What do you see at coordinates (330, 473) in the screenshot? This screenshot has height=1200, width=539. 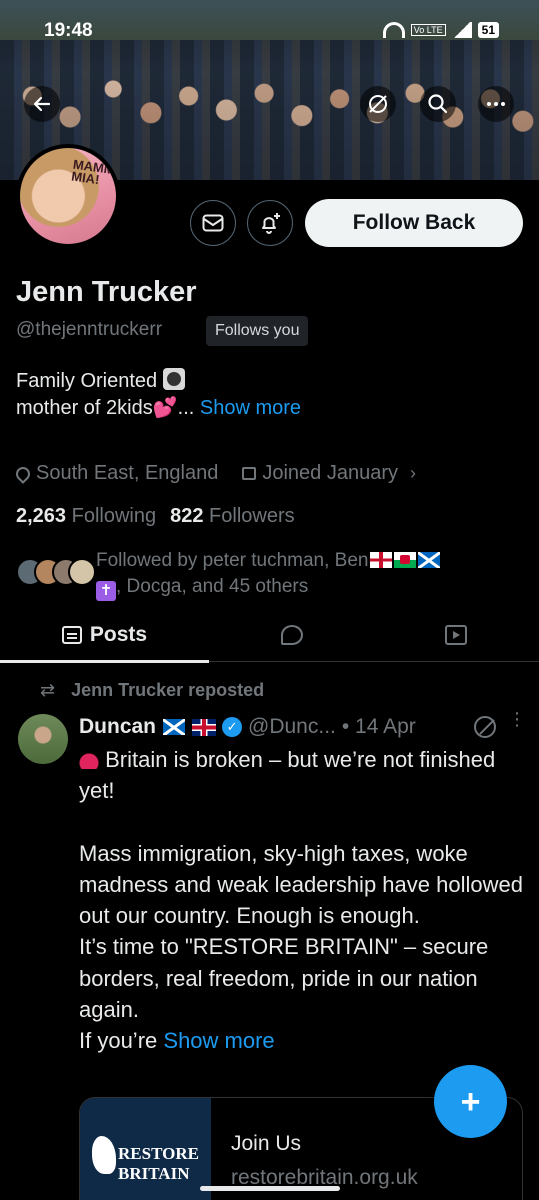 I see `profile-joined: Joined January` at bounding box center [330, 473].